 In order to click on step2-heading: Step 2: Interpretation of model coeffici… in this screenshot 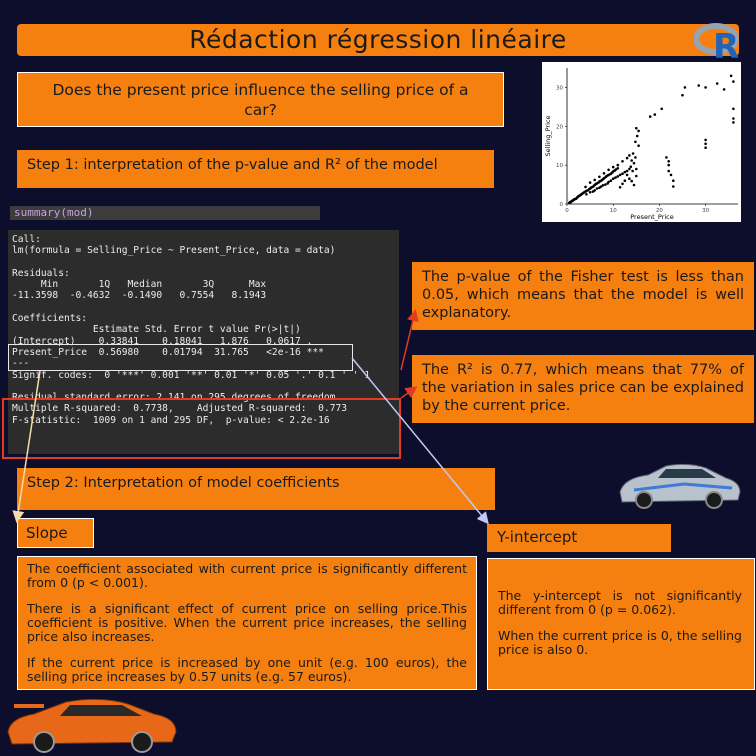, I will do `click(256, 489)`.